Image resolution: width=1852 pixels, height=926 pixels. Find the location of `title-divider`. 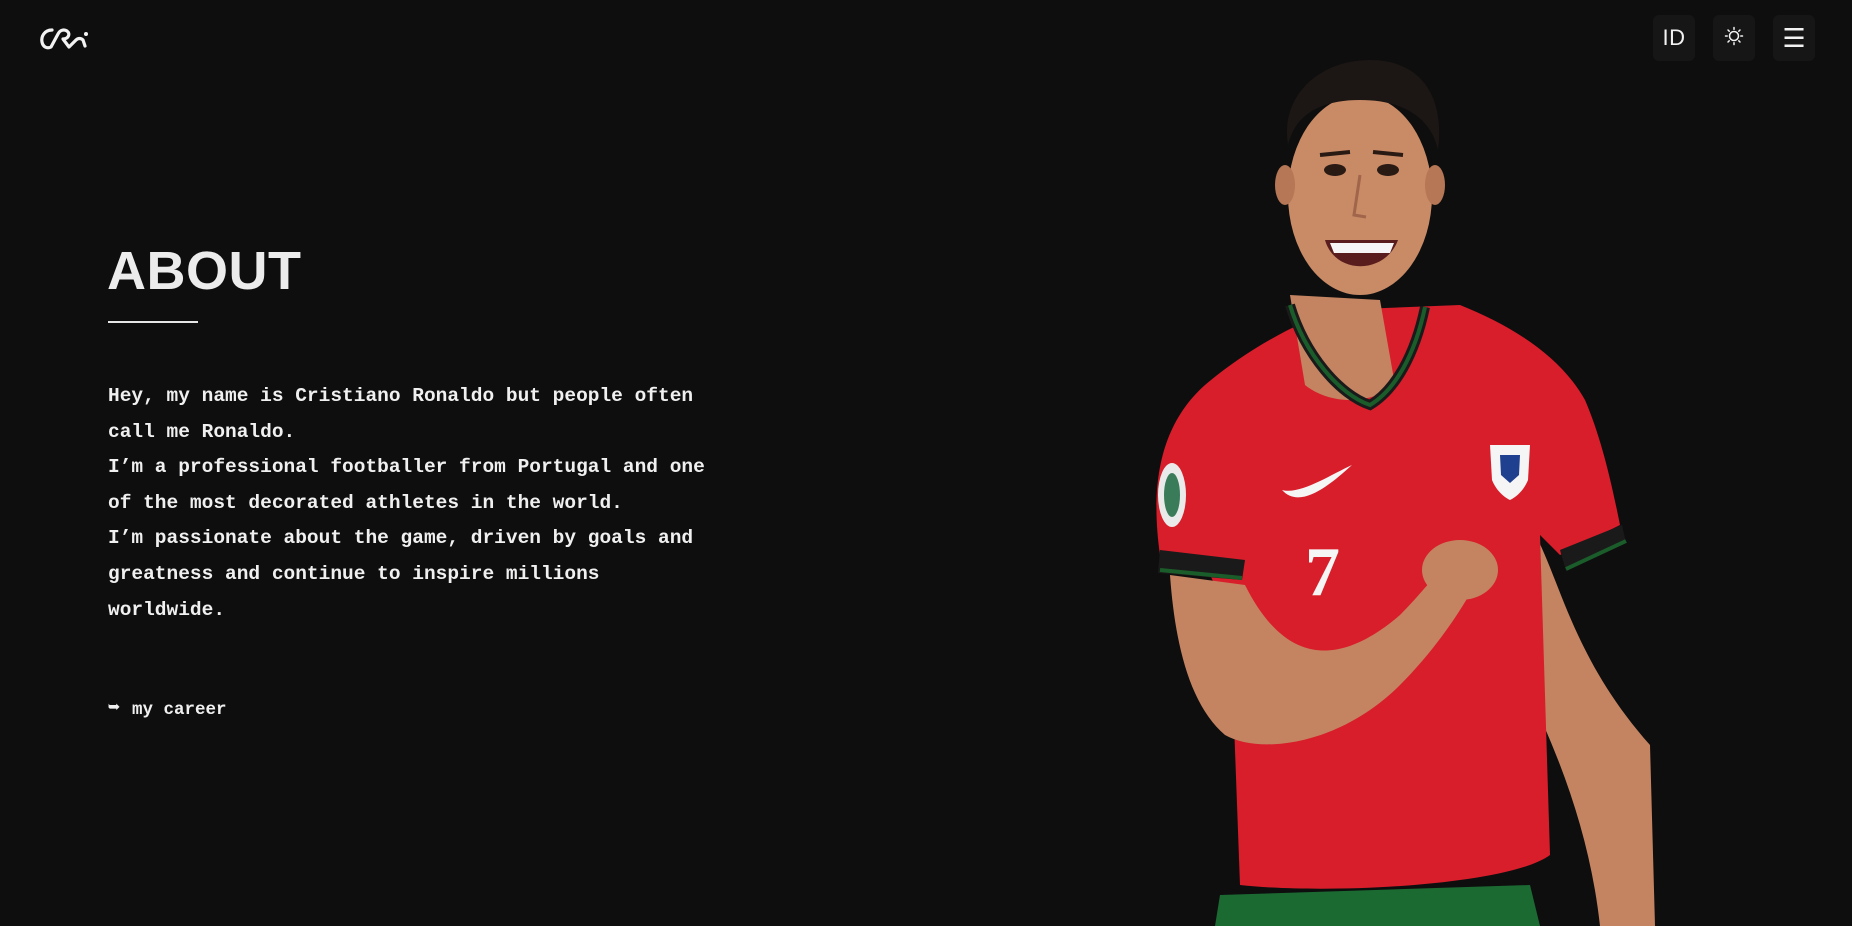

title-divider is located at coordinates (153, 322).